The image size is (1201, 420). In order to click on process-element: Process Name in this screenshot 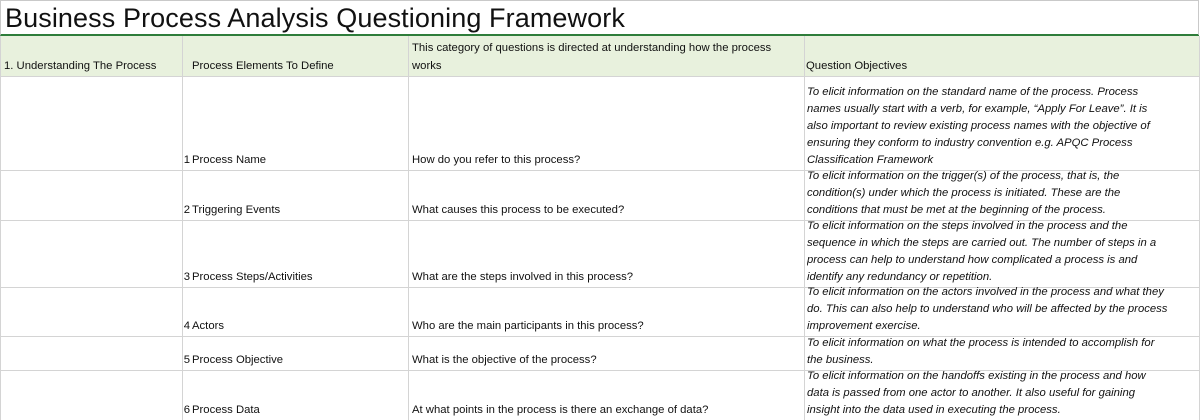, I will do `click(299, 160)`.